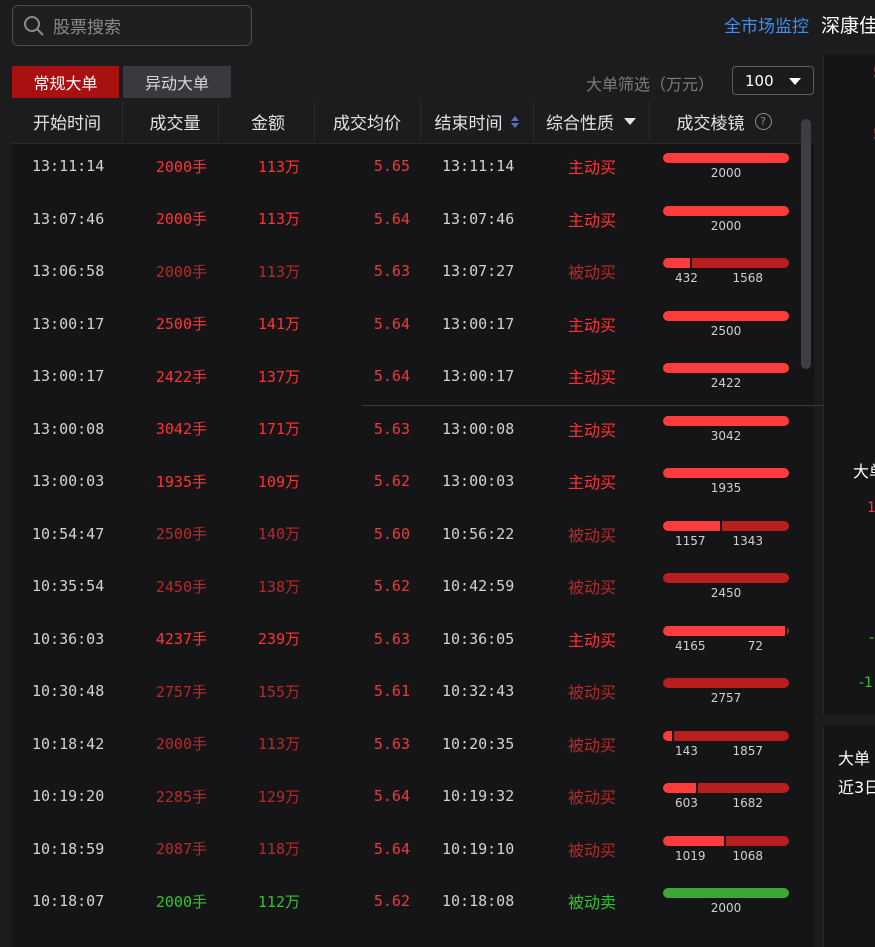  I want to click on prism-total-label: 2000, so click(726, 908).